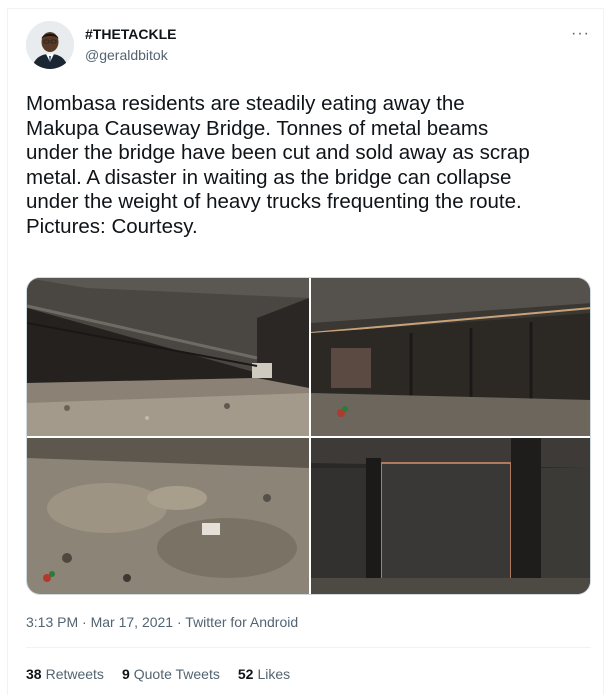 This screenshot has width=611, height=695. I want to click on display-name: #THETACKLE, so click(131, 34).